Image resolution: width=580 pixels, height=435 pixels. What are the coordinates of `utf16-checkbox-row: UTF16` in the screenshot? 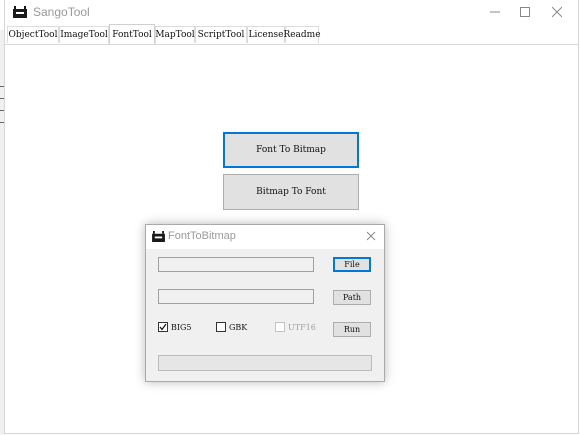 It's located at (295, 327).